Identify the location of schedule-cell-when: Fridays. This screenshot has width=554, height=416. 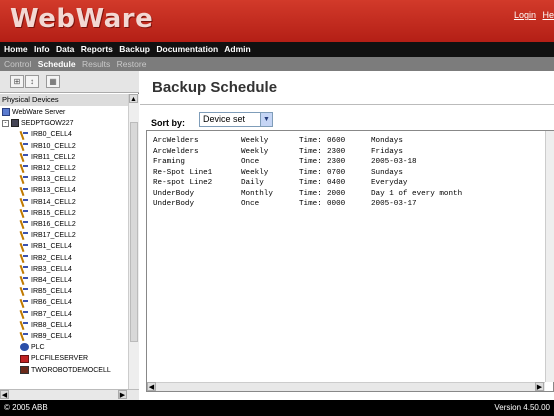
(387, 151).